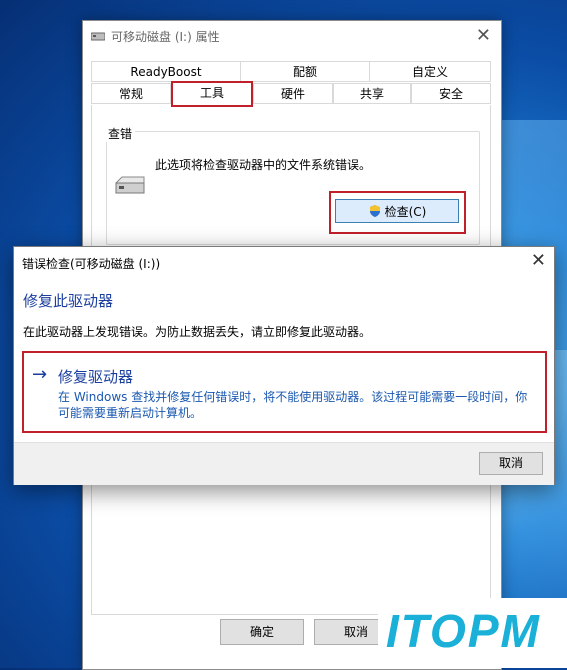  What do you see at coordinates (120, 133) in the screenshot?
I see `group-label: 查错` at bounding box center [120, 133].